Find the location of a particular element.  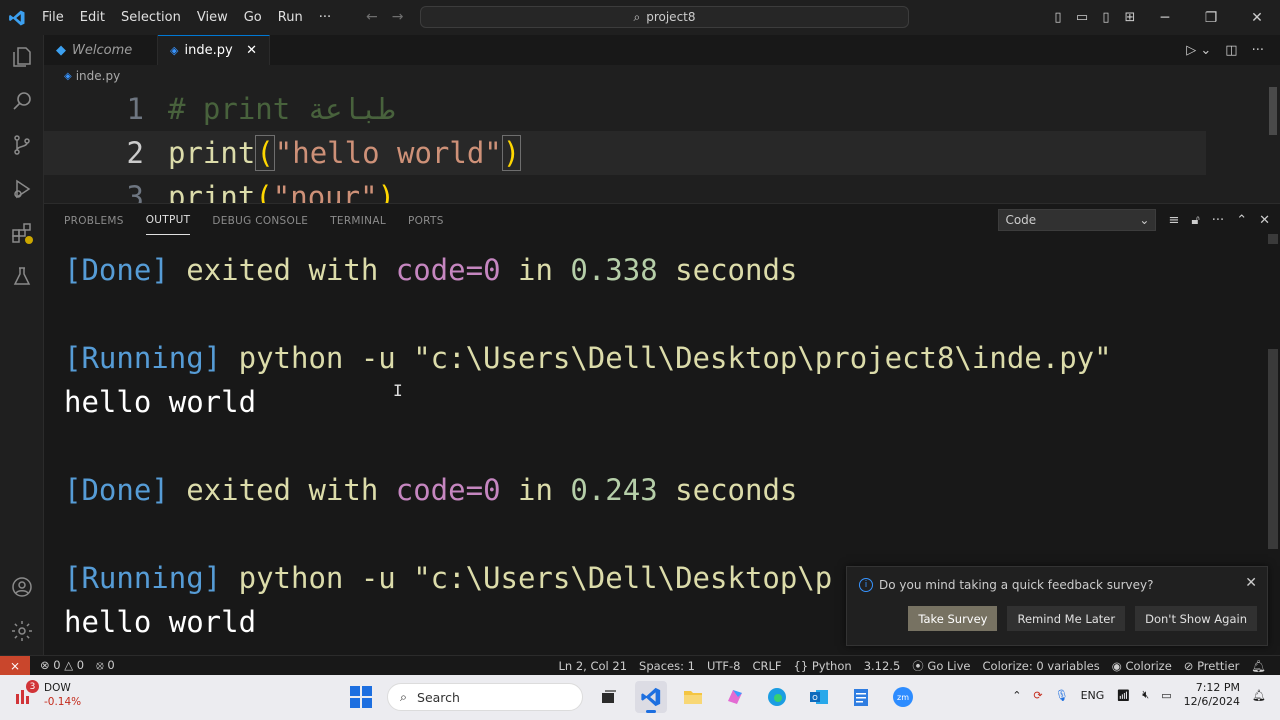

testing-icon is located at coordinates (22, 277).